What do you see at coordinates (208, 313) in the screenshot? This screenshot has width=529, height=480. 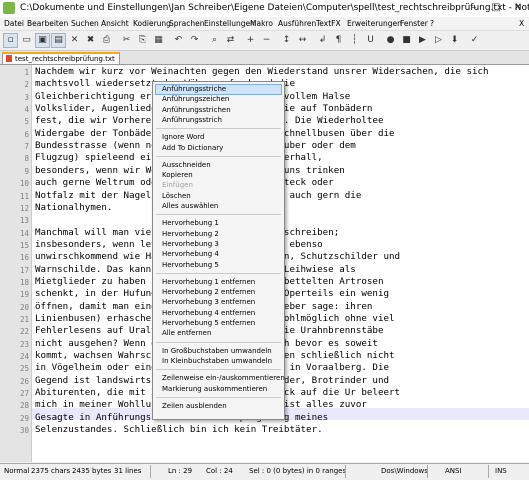 I see `context-item-hervorhebung-4-entfernen: Hervorhebung 4 entfernen` at bounding box center [208, 313].